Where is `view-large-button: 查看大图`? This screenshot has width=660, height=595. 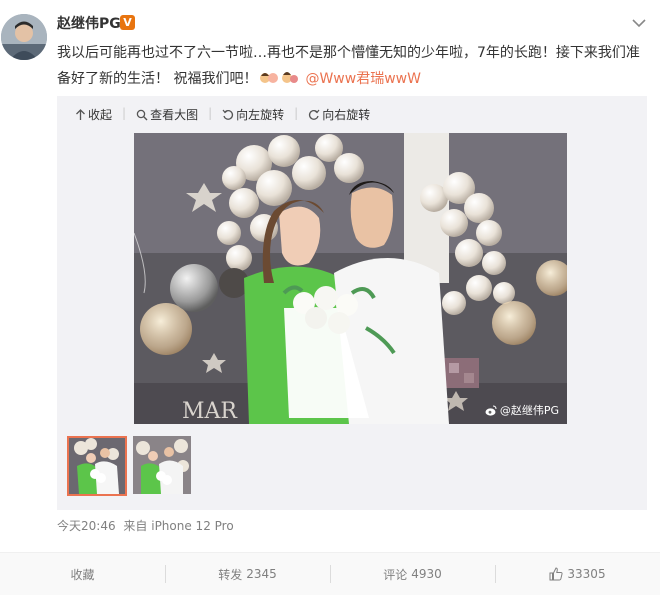 view-large-button: 查看大图 is located at coordinates (167, 114).